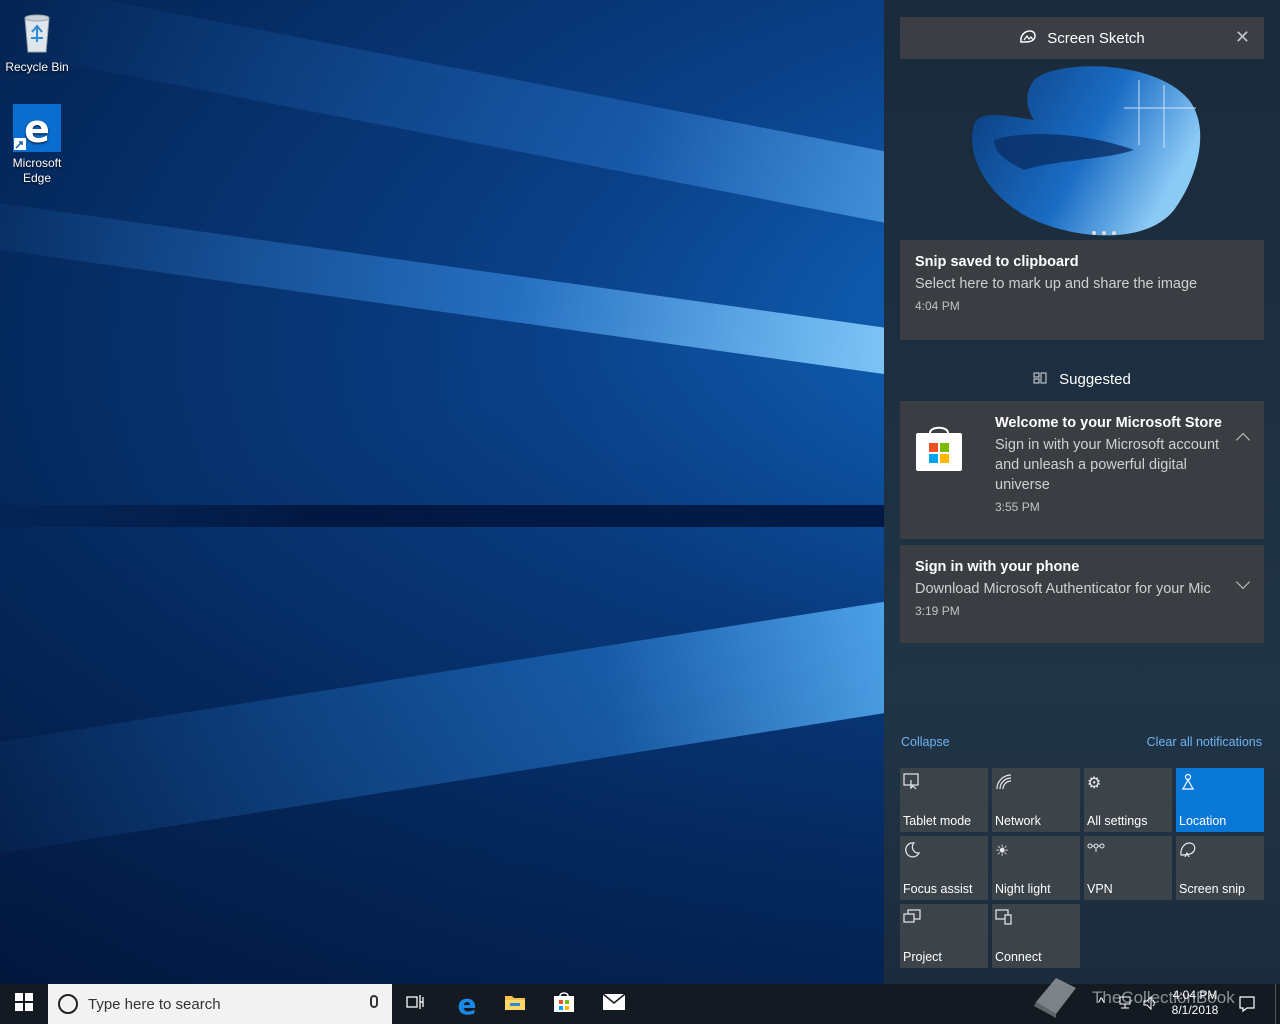  What do you see at coordinates (1247, 1005) in the screenshot?
I see `action-center-button` at bounding box center [1247, 1005].